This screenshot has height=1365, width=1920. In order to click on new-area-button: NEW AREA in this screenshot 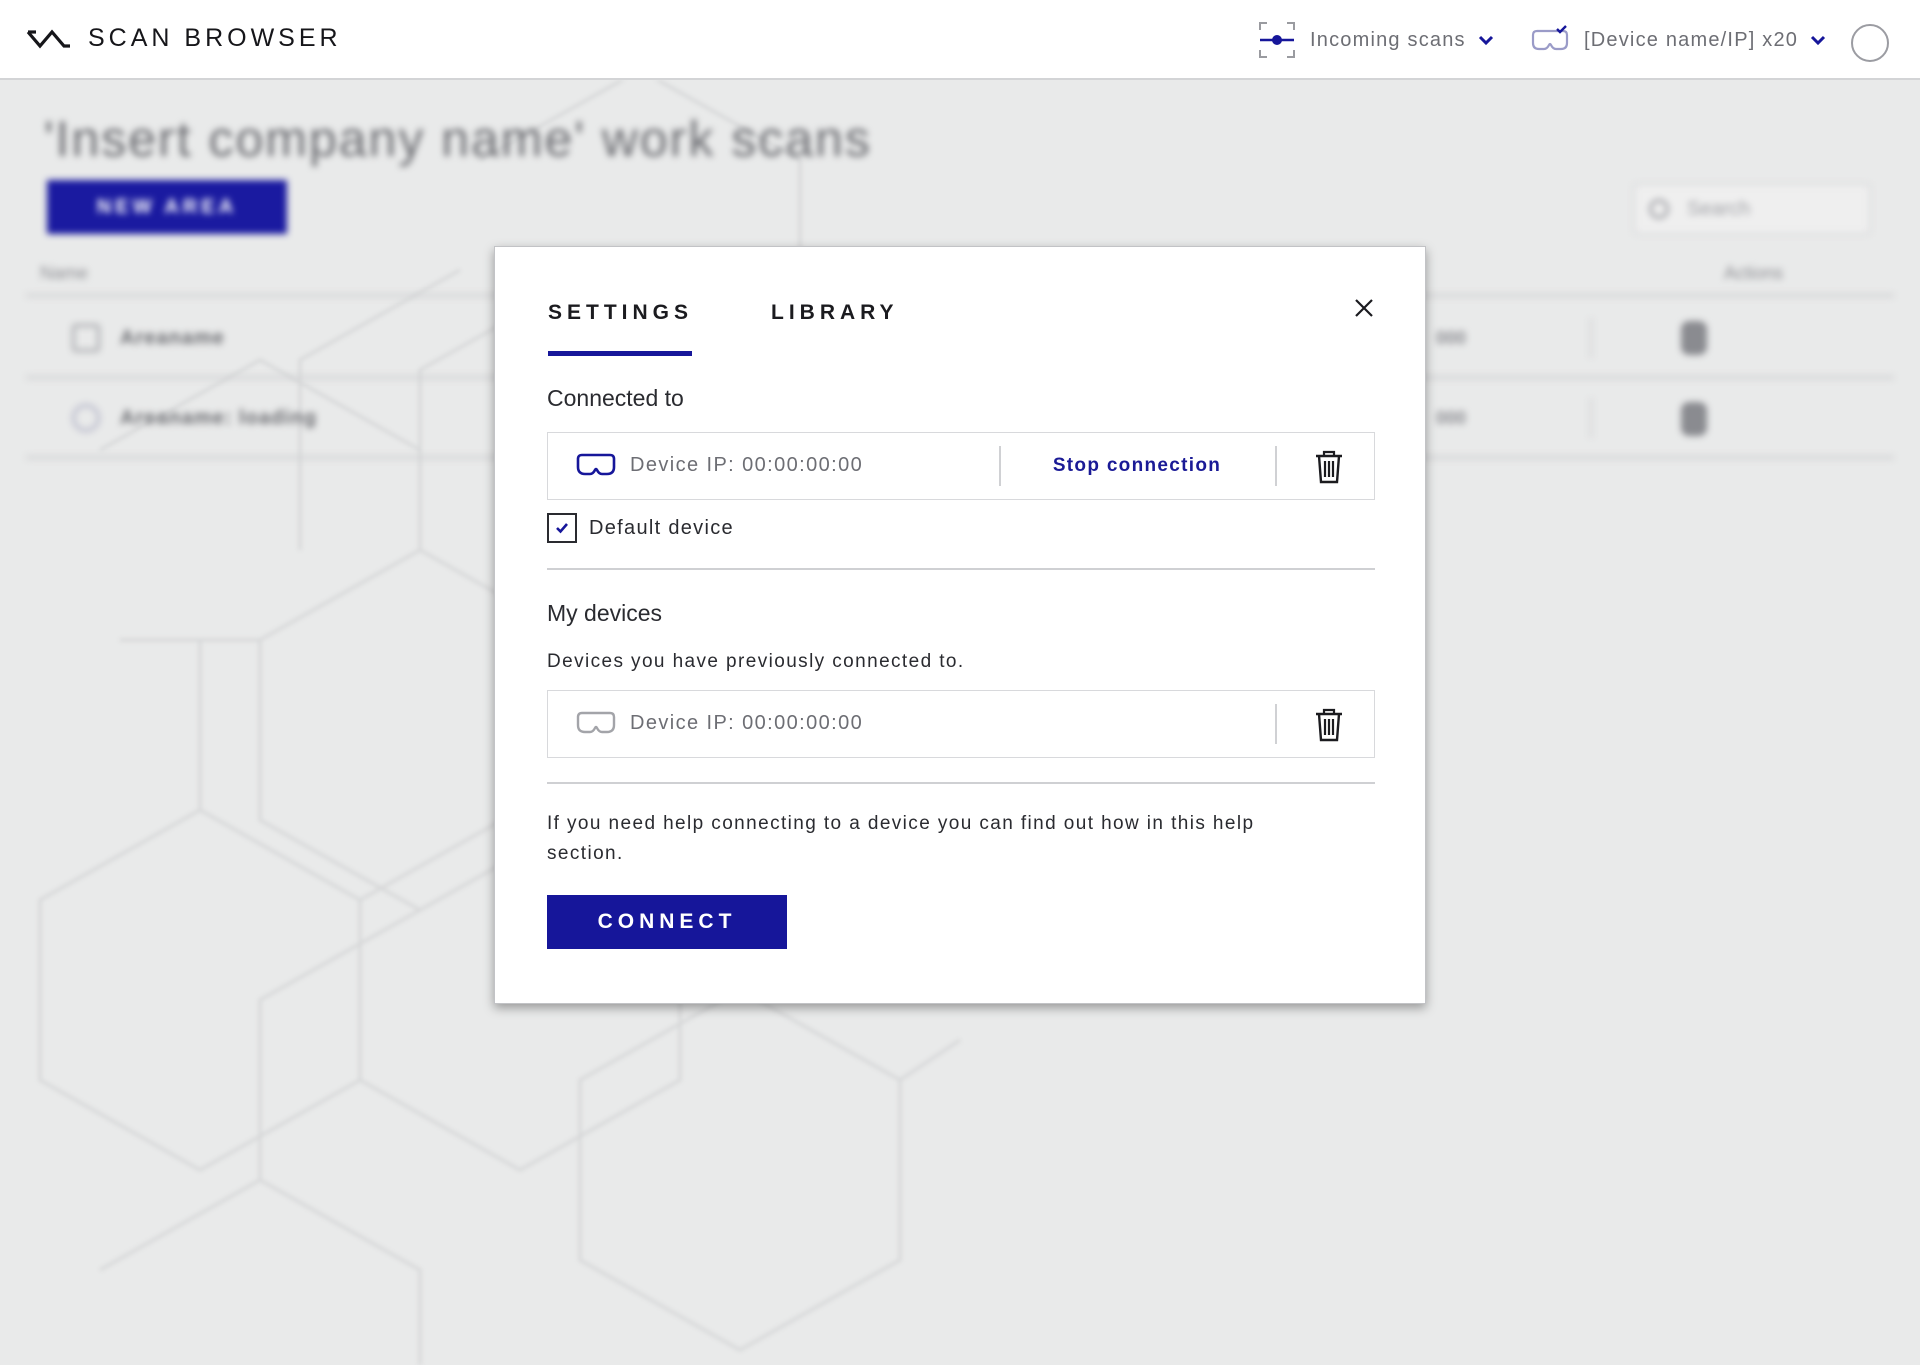, I will do `click(167, 207)`.